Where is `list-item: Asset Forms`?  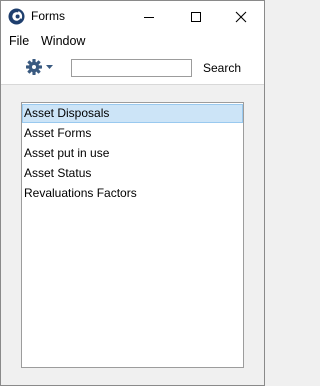 list-item: Asset Forms is located at coordinates (132, 133).